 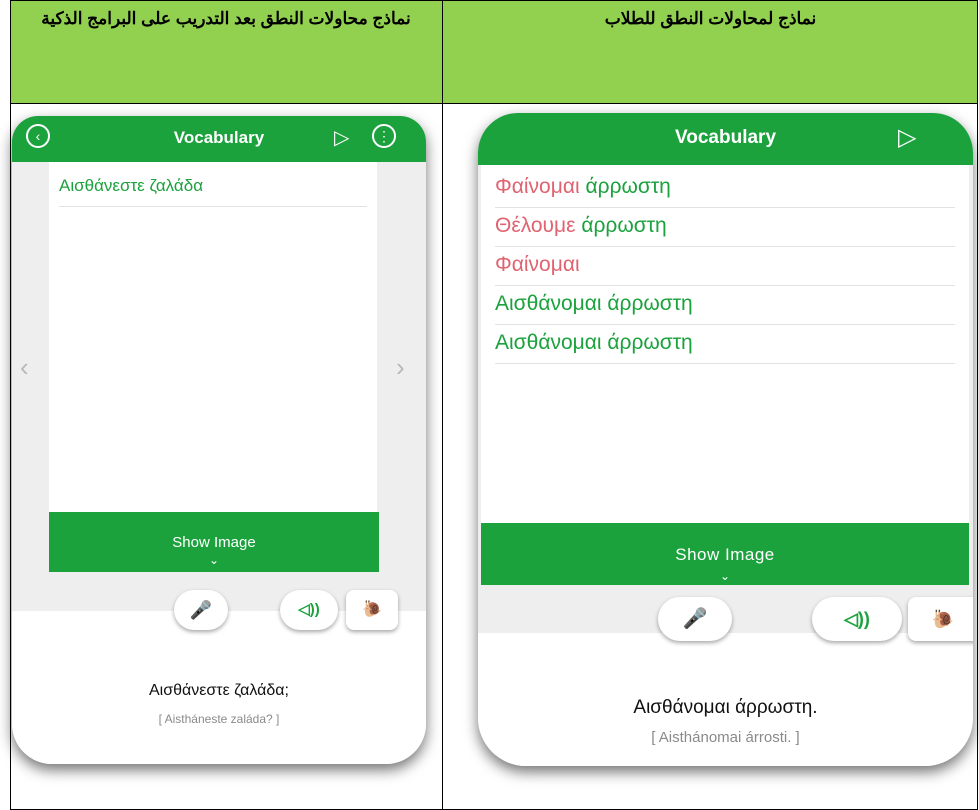 I want to click on next-arrow-icon: ›, so click(x=400, y=367).